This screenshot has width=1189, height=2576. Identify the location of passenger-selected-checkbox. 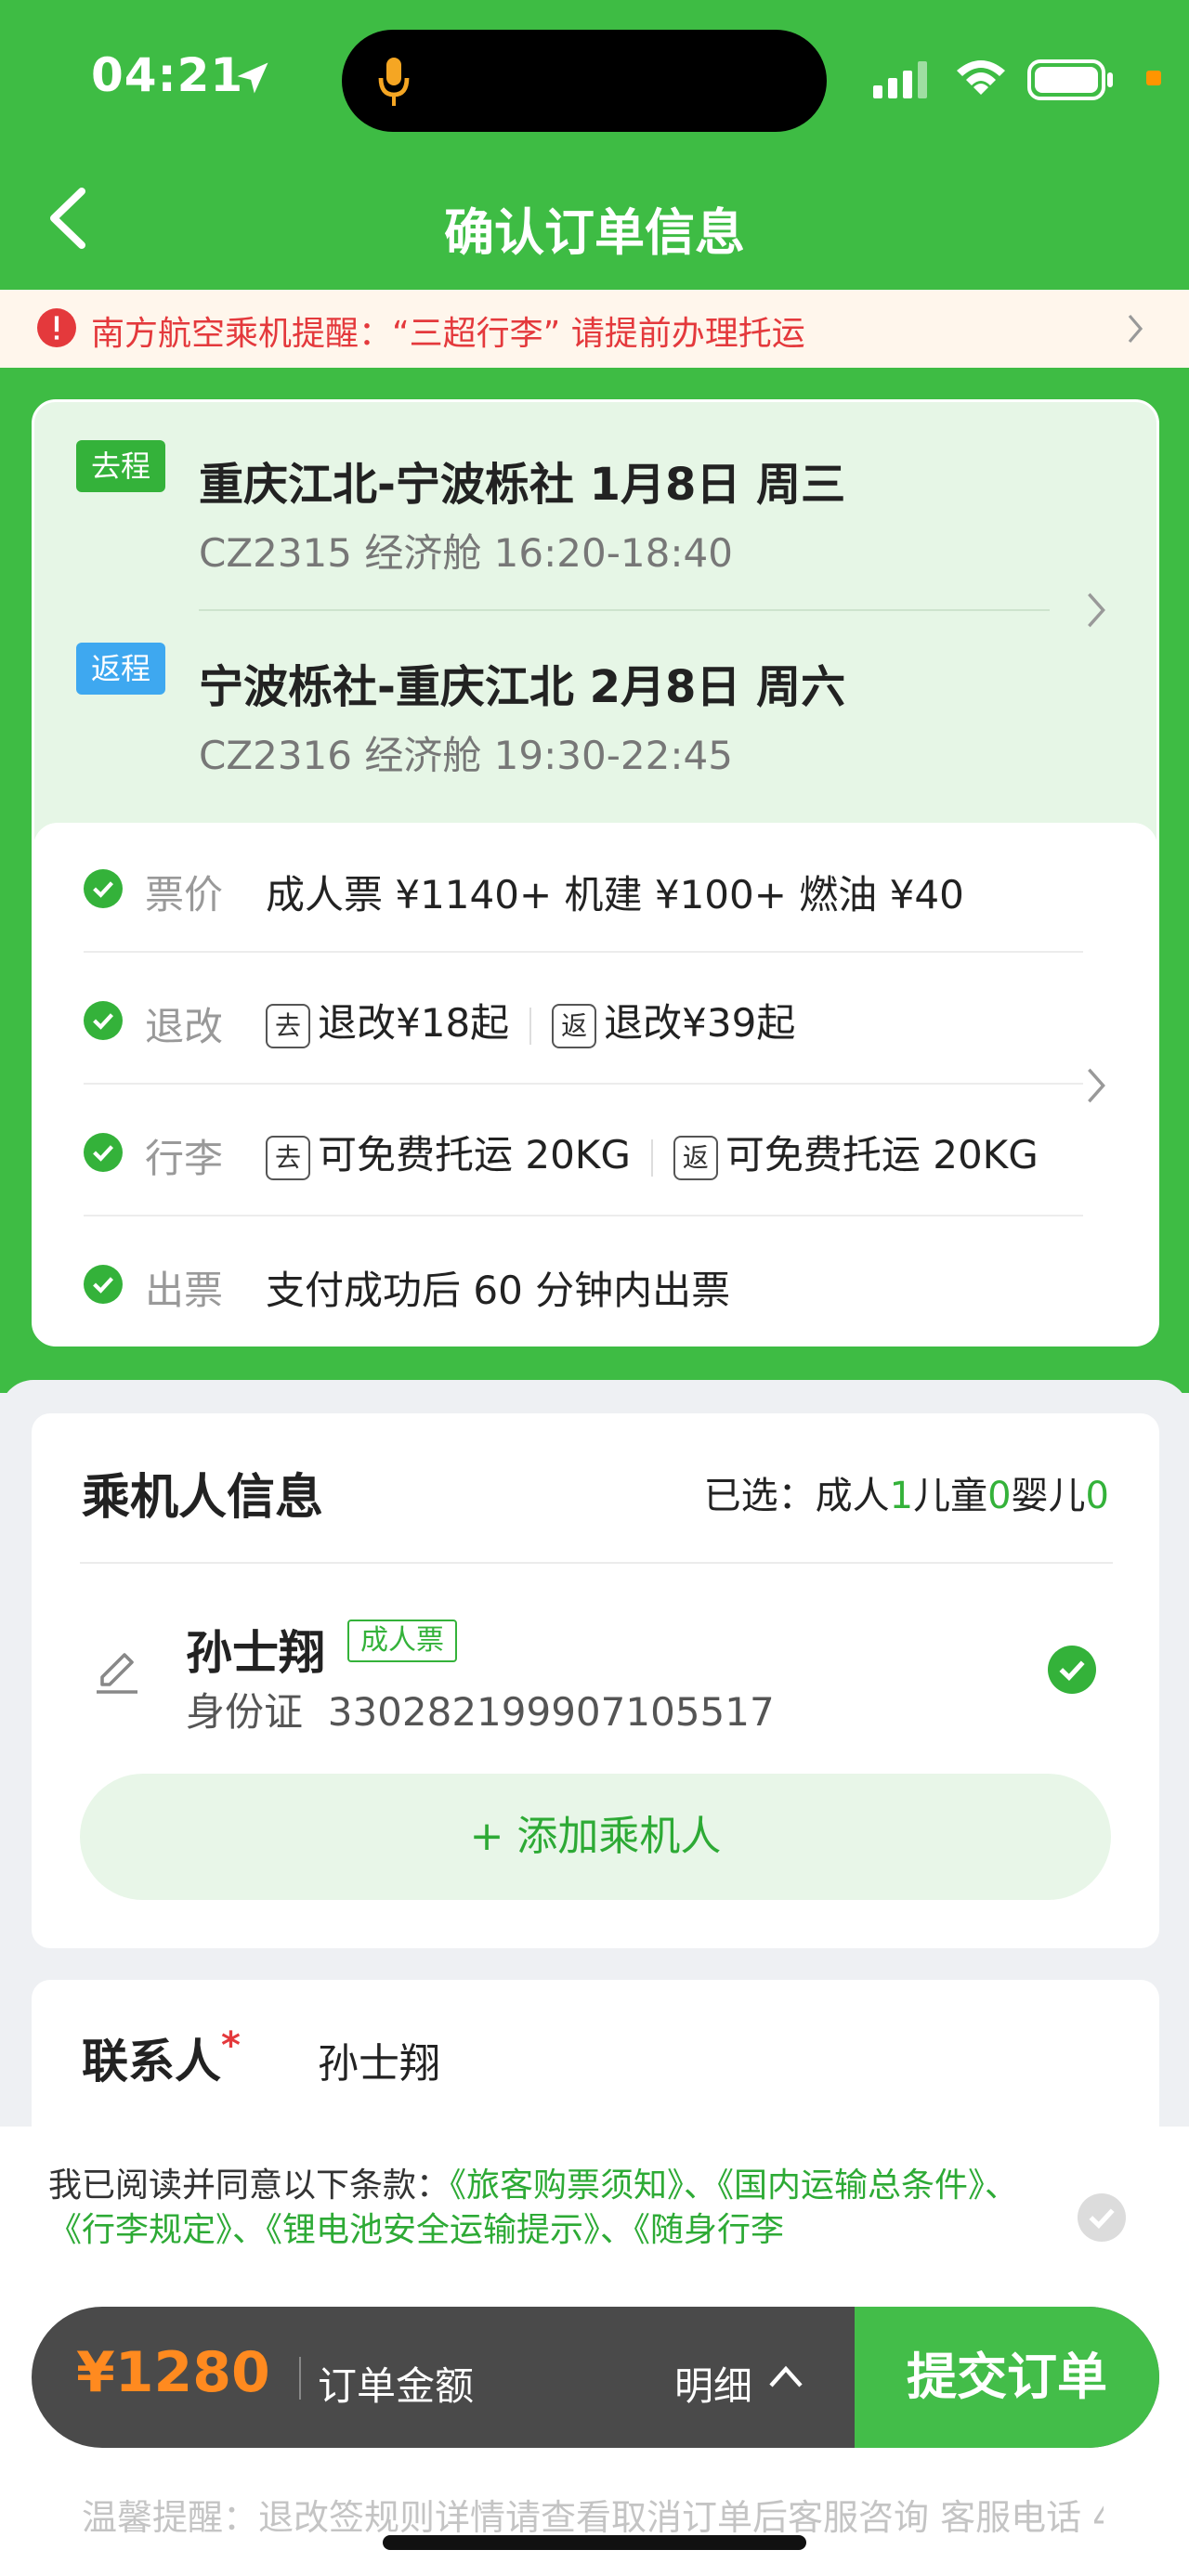
(1072, 1670).